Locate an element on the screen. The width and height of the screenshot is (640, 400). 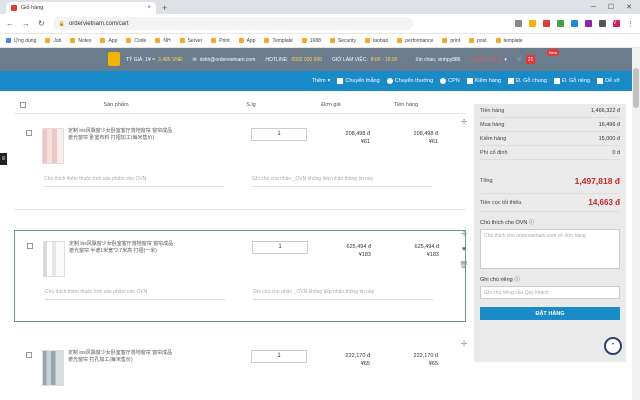
bookmark-item: print is located at coordinates (451, 41).